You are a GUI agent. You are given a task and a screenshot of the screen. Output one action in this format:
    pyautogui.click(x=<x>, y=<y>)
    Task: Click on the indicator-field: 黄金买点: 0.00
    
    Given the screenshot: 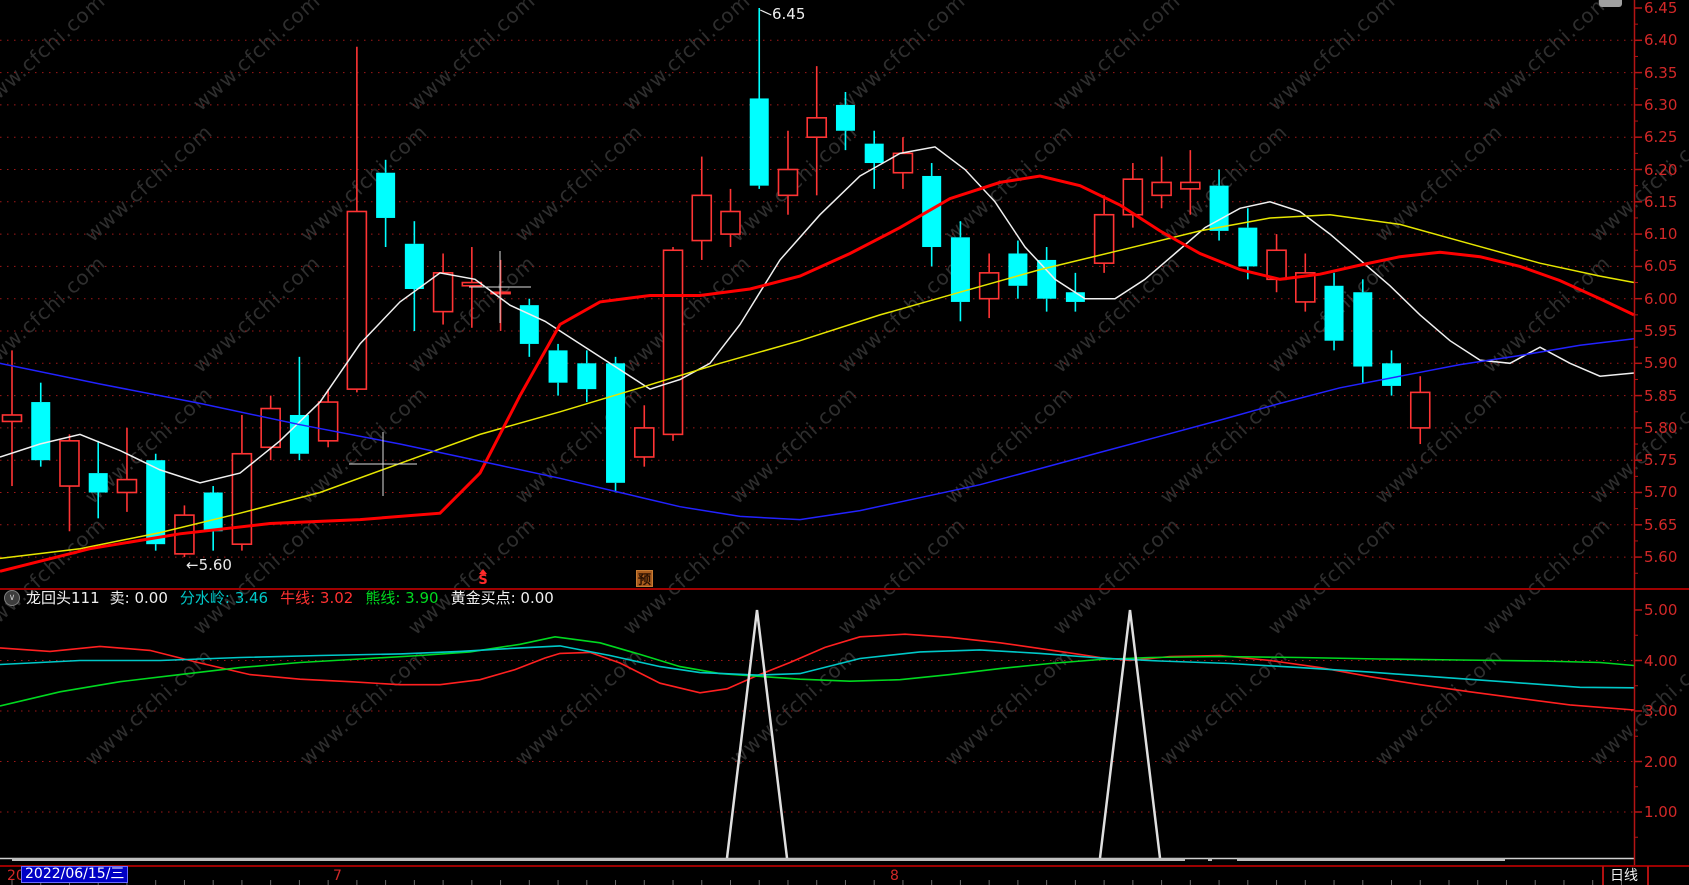 What is the action you would take?
    pyautogui.click(x=502, y=598)
    